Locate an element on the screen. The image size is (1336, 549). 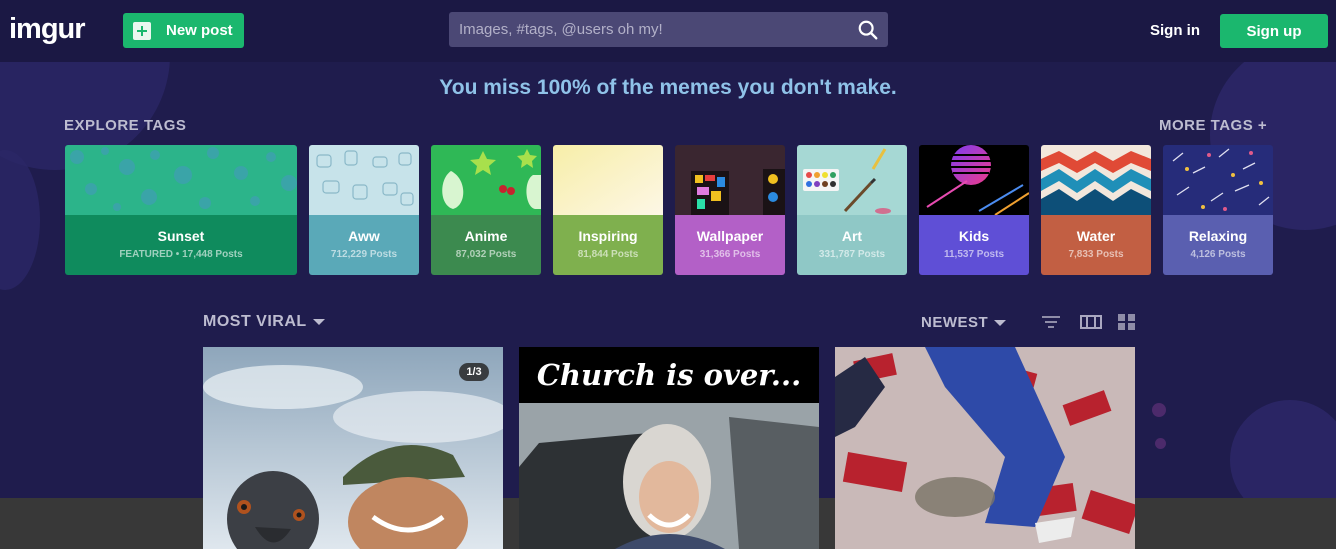
sort-dropdown: MOST VIRAL is located at coordinates (264, 322).